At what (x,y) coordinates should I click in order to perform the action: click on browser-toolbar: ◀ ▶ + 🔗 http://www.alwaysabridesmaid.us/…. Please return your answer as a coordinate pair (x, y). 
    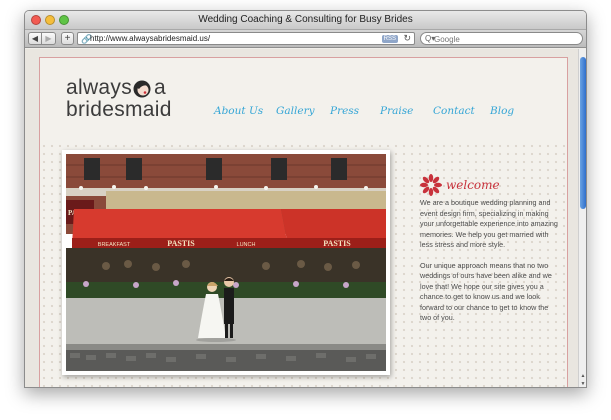
    Looking at the image, I should click on (305, 39).